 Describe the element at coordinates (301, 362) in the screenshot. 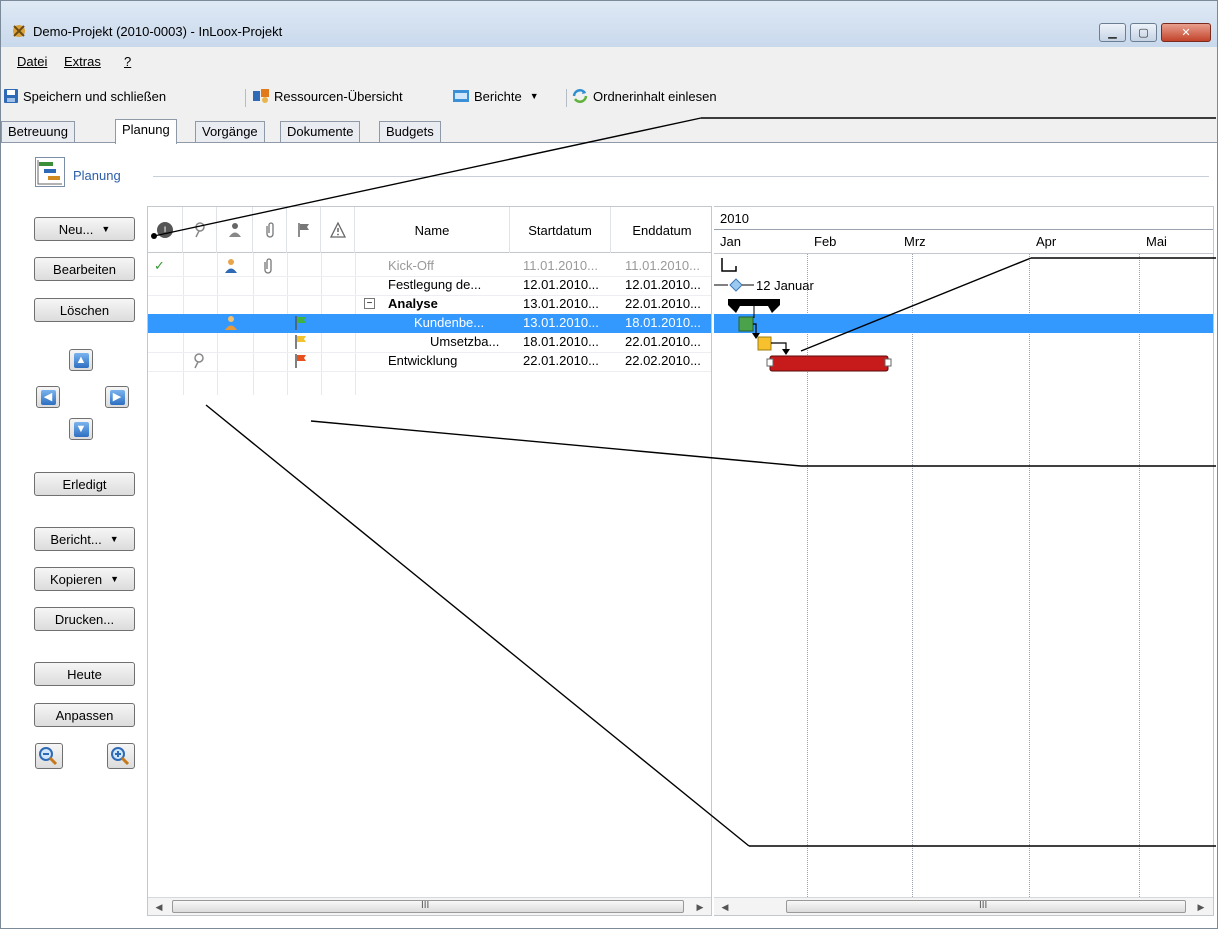

I see `orange-flag-icon` at that location.